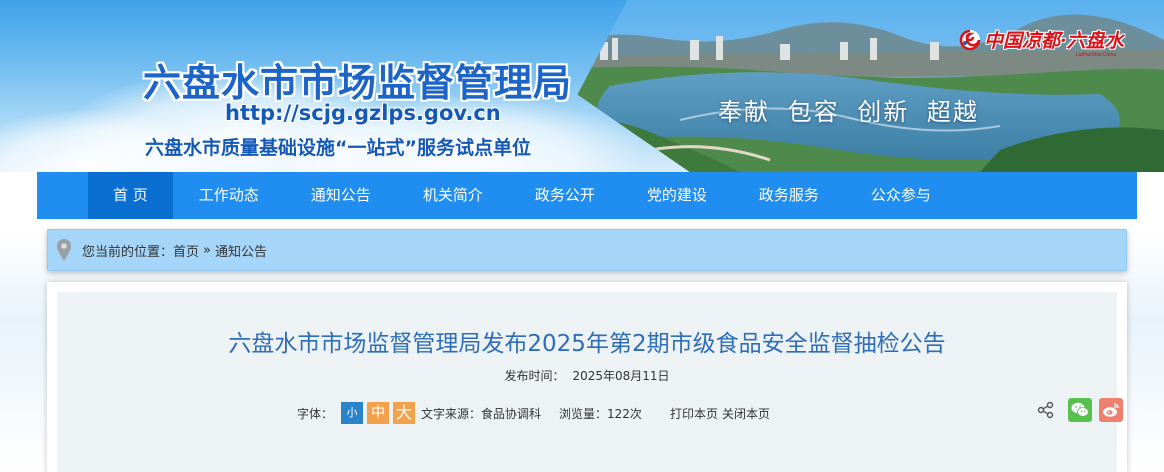 The width and height of the screenshot is (1164, 472). I want to click on site-url: http://scjg.gzlps.gov.cn, so click(363, 113).